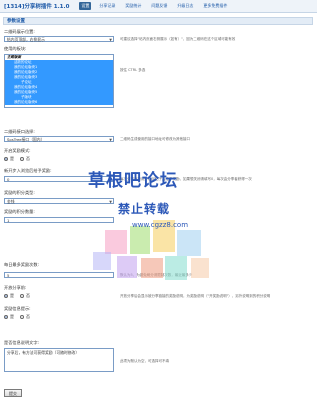  I want to click on share-text-value: 分享后，有方法可获得奖励（可随时修改）, so click(59, 360).